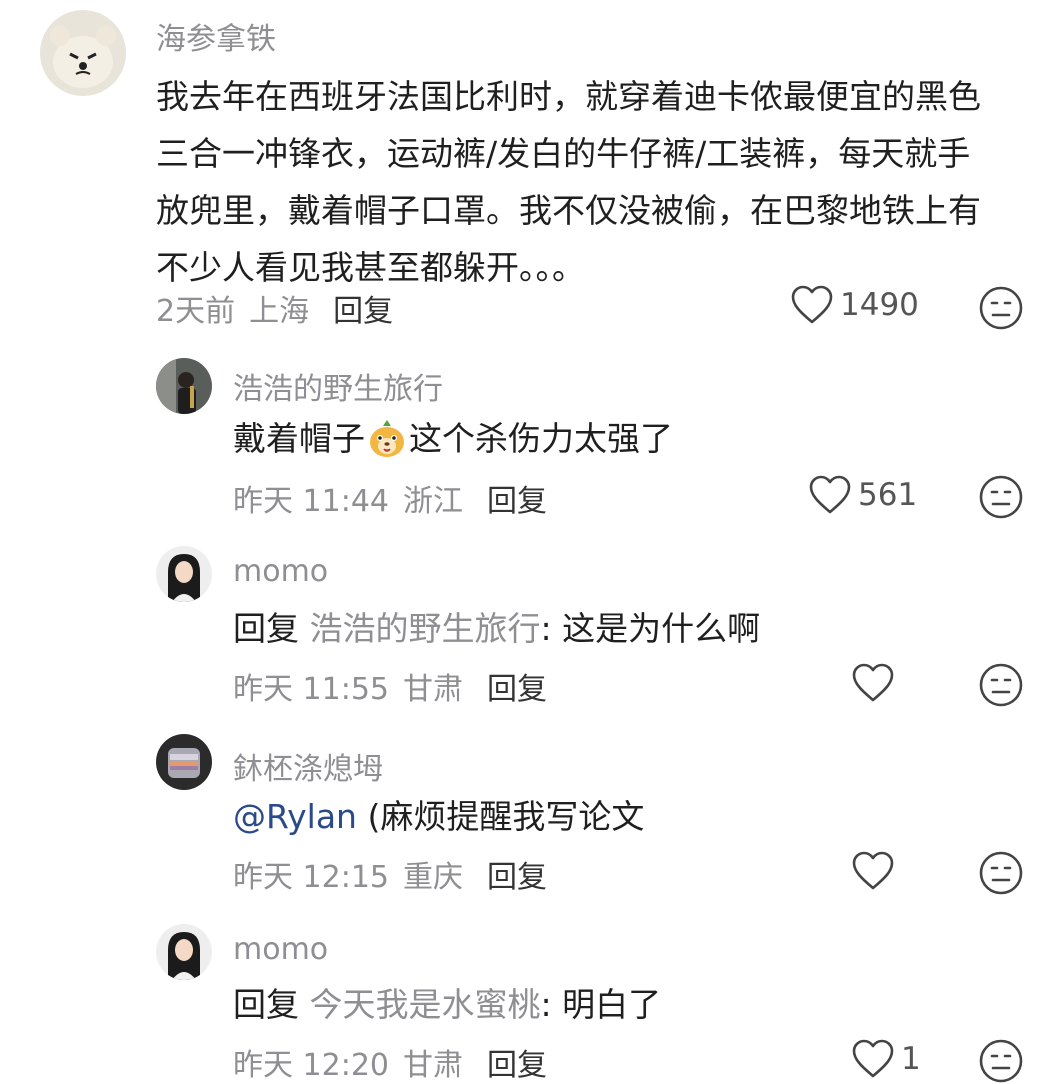  I want to click on location: 浙江, so click(433, 501).